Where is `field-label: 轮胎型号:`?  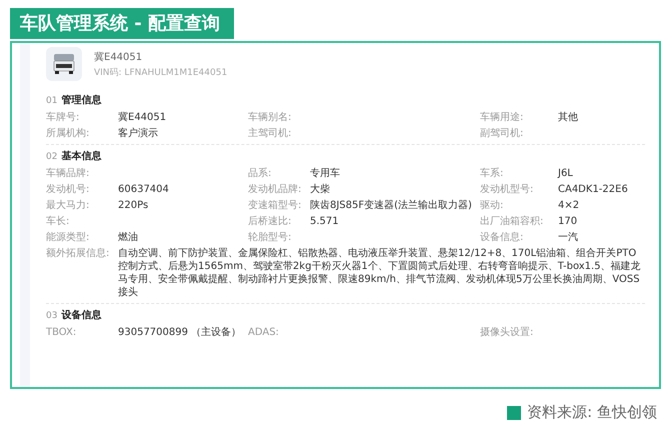
field-label: 轮胎型号: is located at coordinates (270, 237).